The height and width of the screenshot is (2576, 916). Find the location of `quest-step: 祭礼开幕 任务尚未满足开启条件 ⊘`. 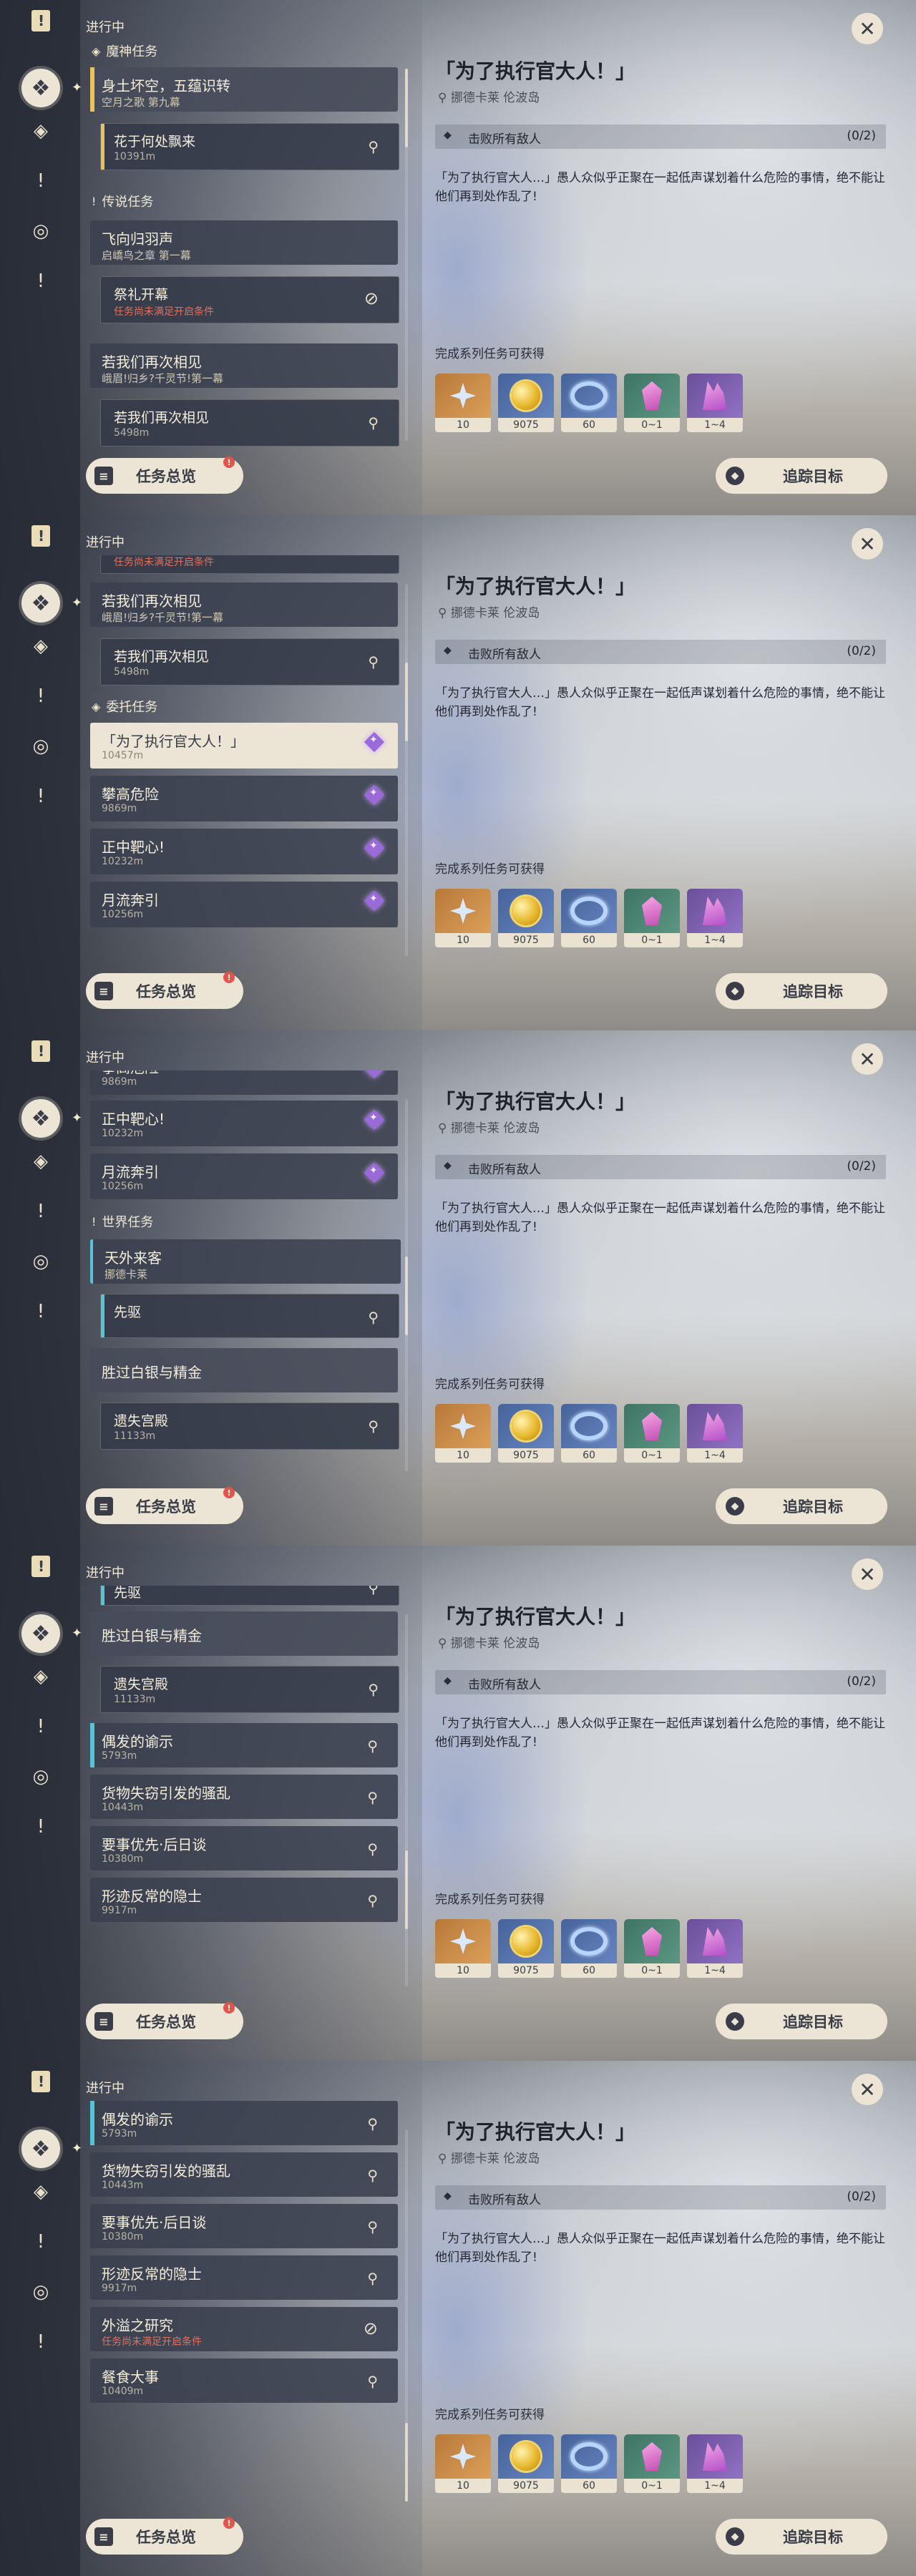

quest-step: 祭礼开幕 任务尚未满足开启条件 ⊘ is located at coordinates (249, 299).